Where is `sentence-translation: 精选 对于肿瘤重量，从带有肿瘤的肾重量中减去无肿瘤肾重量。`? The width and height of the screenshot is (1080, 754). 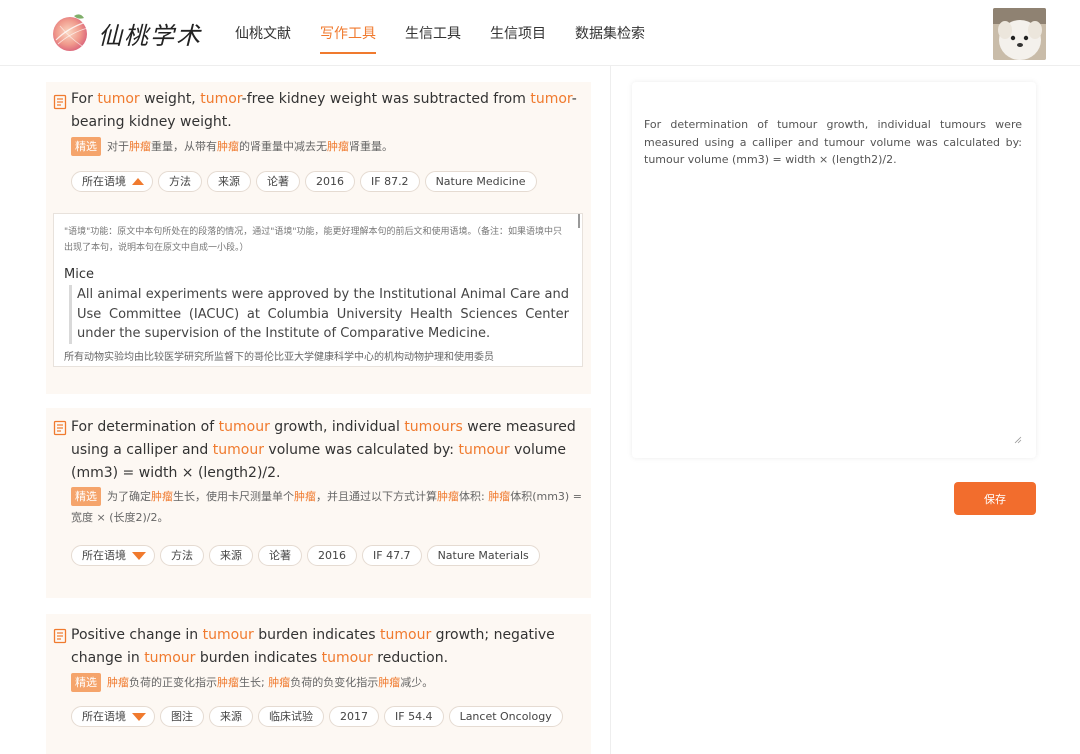 sentence-translation: 精选 对于肿瘤重量，从带有肿瘤的肾重量中减去无肿瘤肾重量。 is located at coordinates (327, 146).